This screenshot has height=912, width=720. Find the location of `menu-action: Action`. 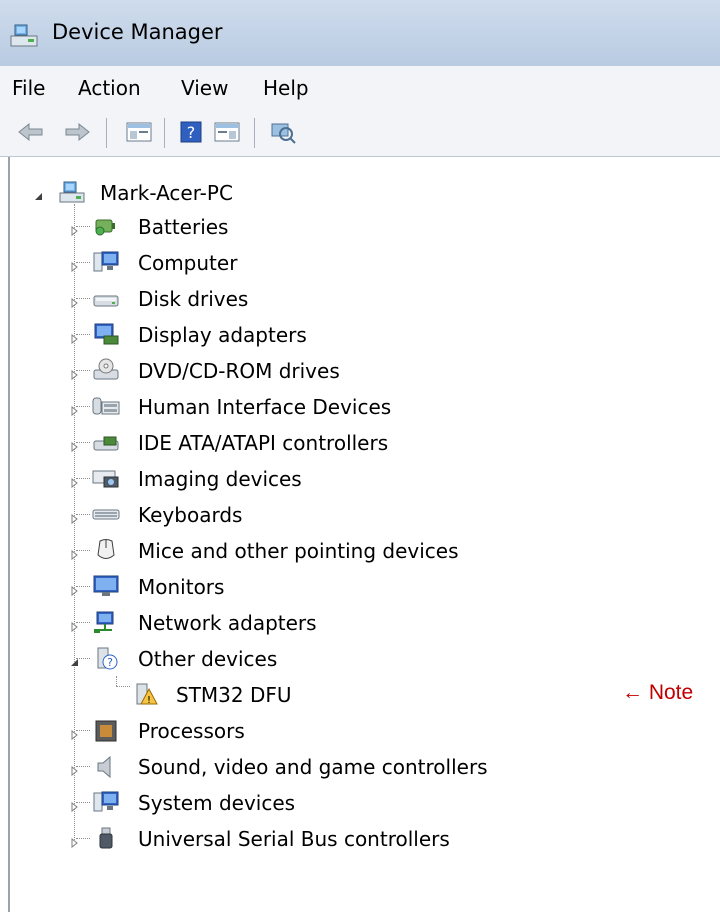

menu-action: Action is located at coordinates (109, 88).